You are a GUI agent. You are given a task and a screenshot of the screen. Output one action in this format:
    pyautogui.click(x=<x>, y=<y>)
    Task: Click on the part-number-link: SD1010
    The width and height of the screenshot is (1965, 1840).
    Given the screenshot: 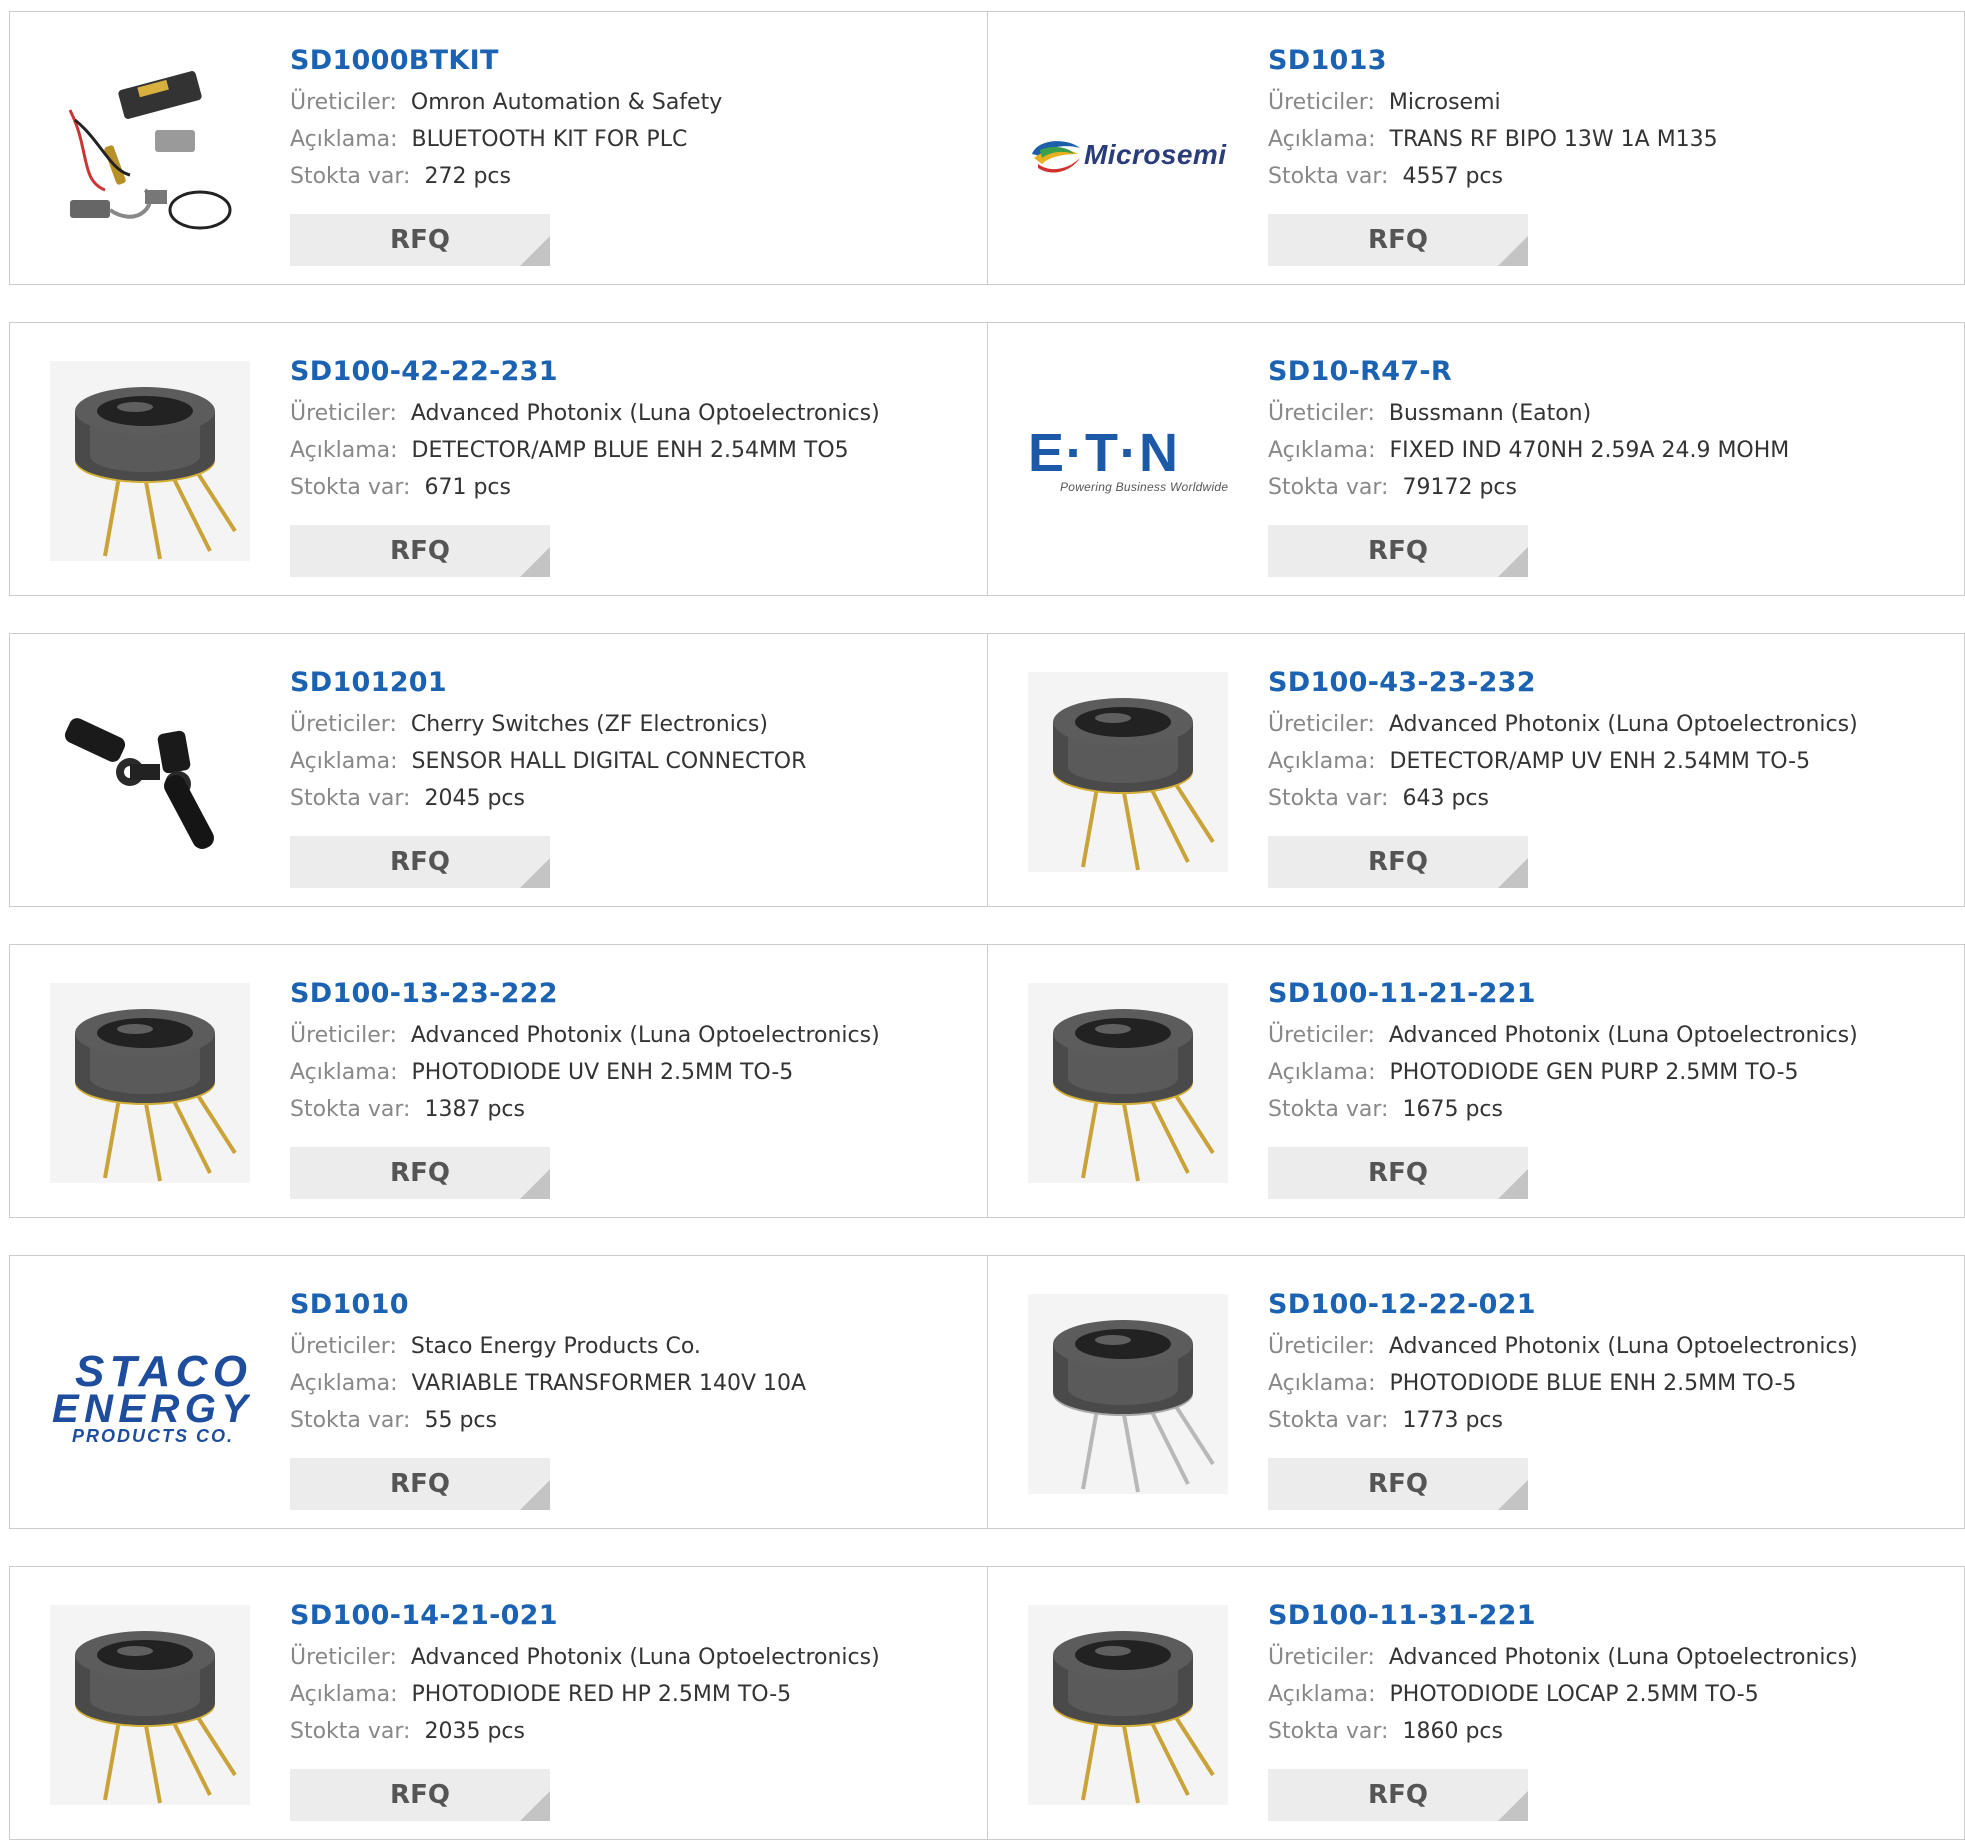 What is the action you would take?
    pyautogui.click(x=630, y=1305)
    